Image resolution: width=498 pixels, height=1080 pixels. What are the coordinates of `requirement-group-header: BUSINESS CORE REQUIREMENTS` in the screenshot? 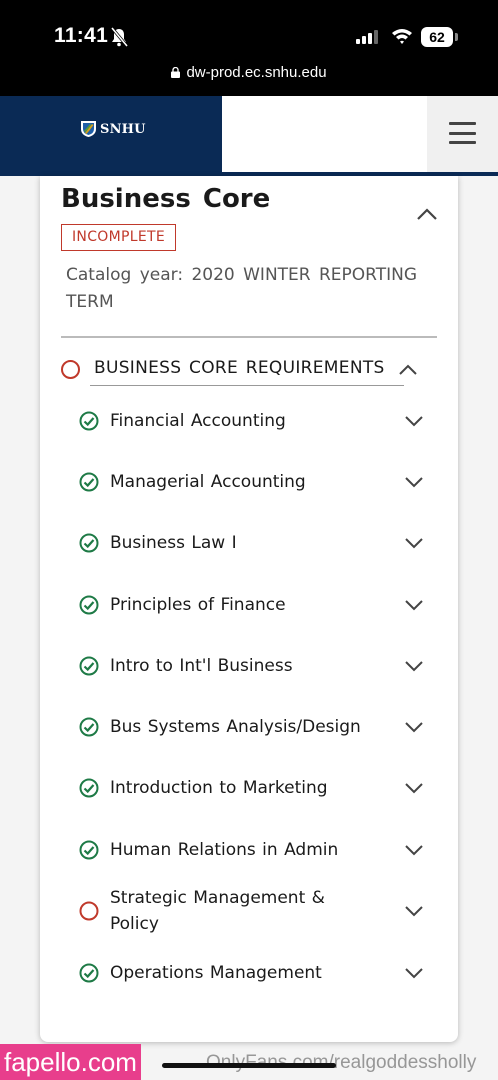 It's located at (249, 371).